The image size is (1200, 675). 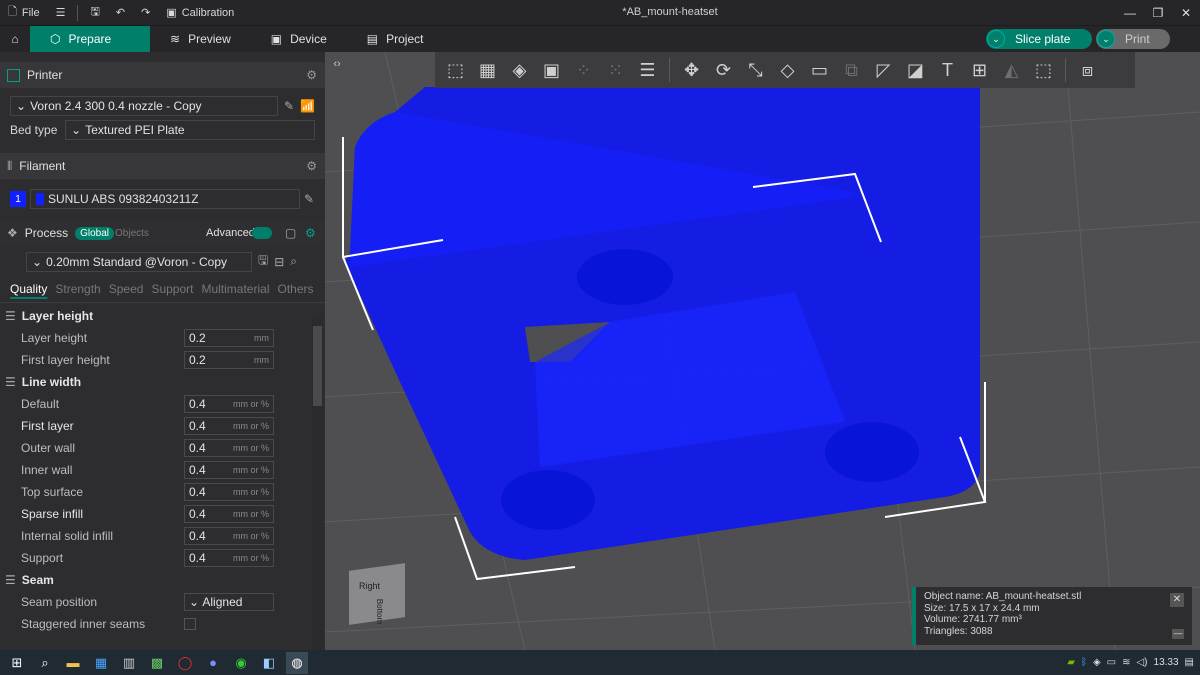 I want to click on compare-icon: ▢, so click(x=290, y=233).